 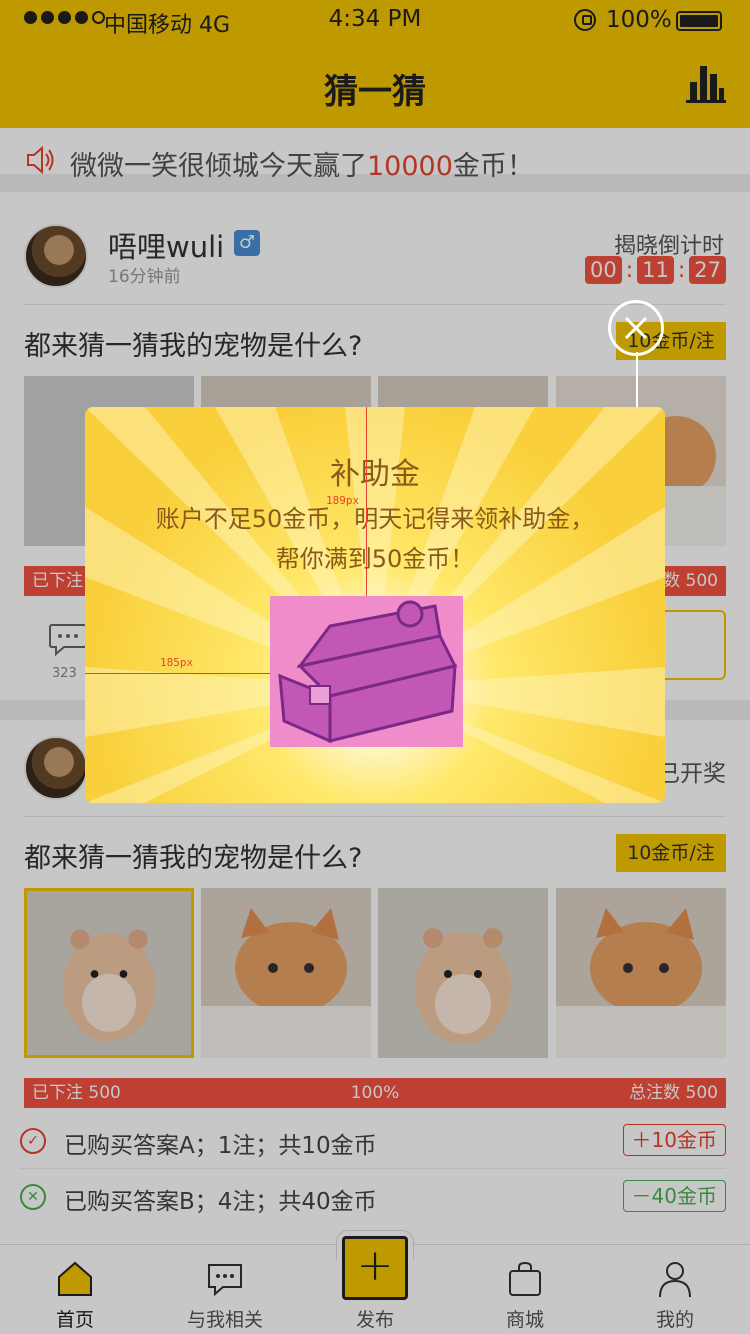 What do you see at coordinates (637, 380) in the screenshot?
I see `close-connector` at bounding box center [637, 380].